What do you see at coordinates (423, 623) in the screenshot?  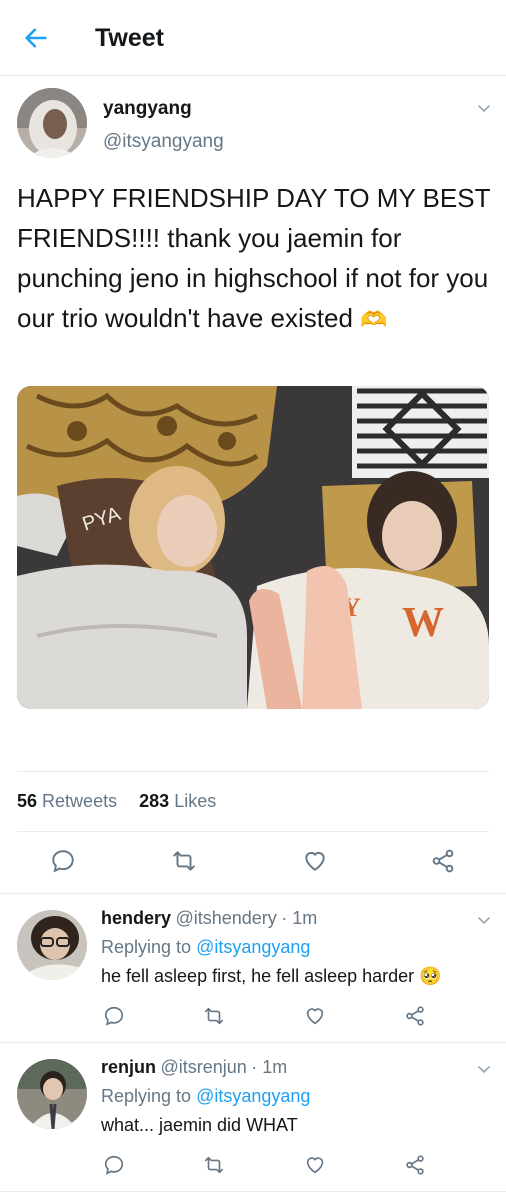 I see `svg-text: W` at bounding box center [423, 623].